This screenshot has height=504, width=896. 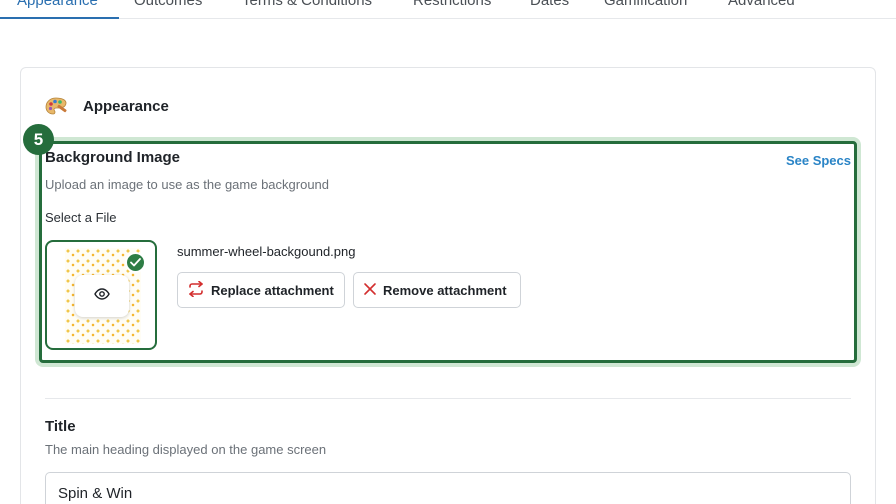 What do you see at coordinates (38, 139) in the screenshot?
I see `step-badge: 5` at bounding box center [38, 139].